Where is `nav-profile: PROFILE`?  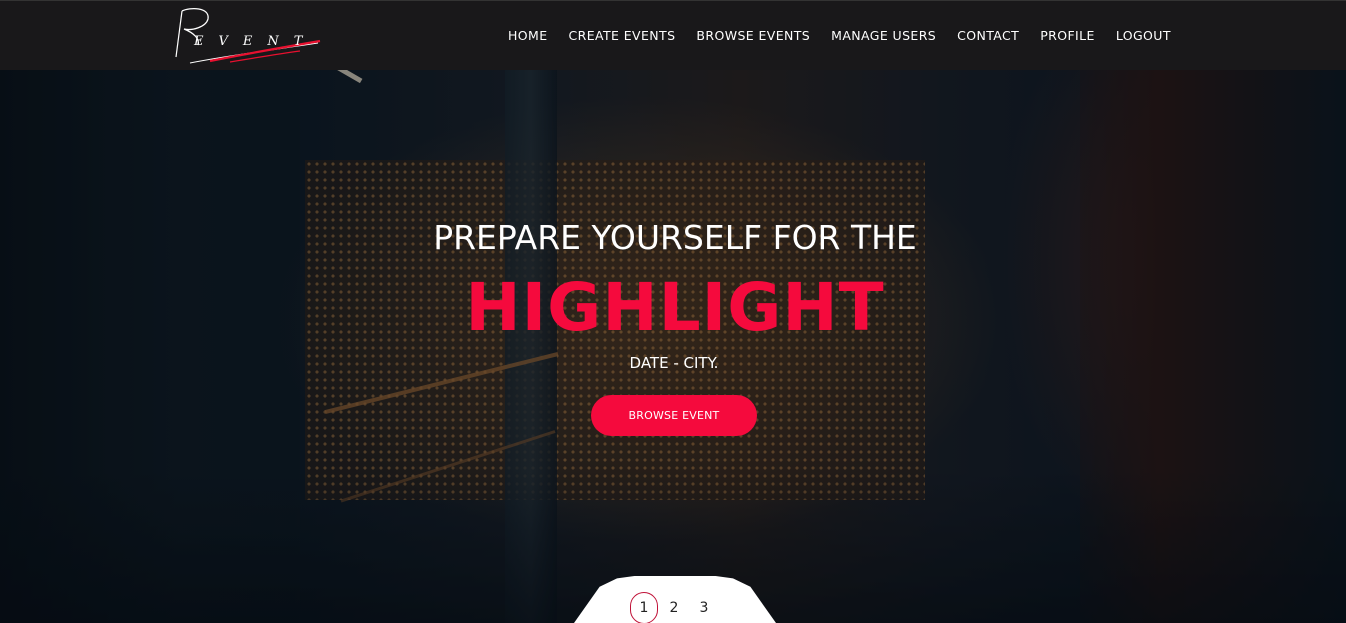 nav-profile: PROFILE is located at coordinates (1067, 35).